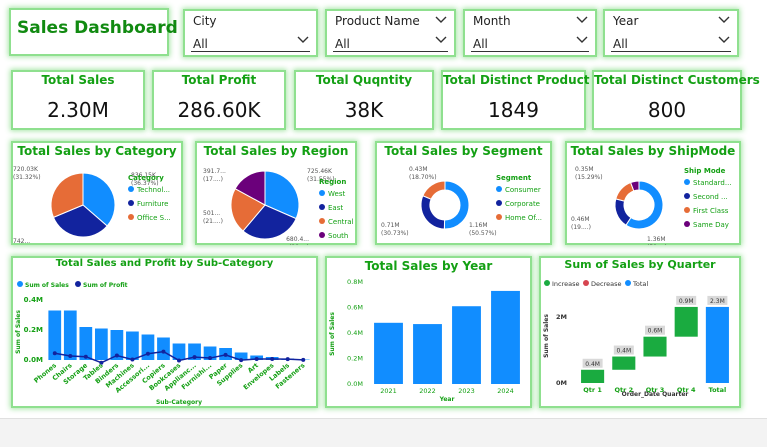  What do you see at coordinates (625, 21) in the screenshot?
I see `slicer-label: Year` at bounding box center [625, 21].